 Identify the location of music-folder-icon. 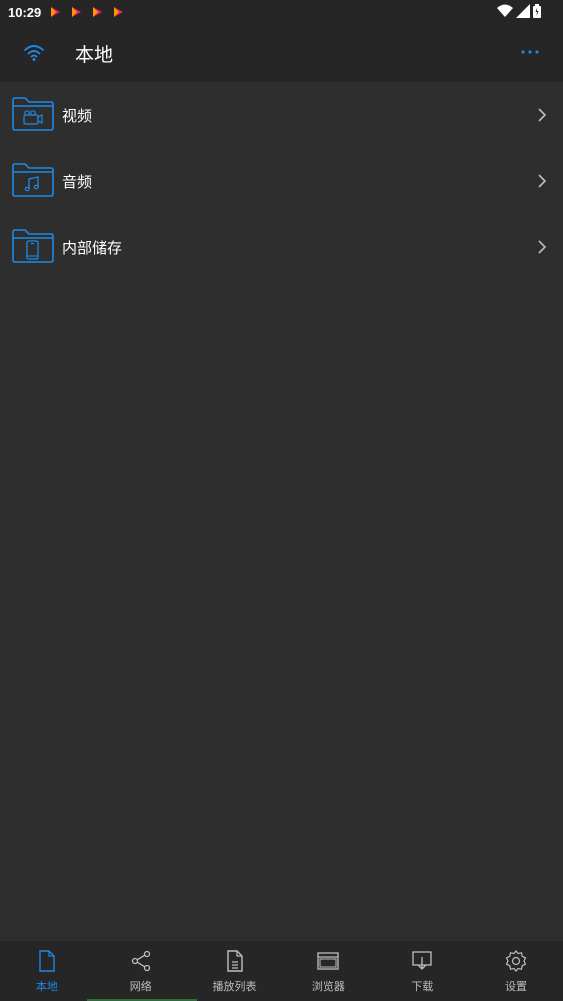
(33, 180).